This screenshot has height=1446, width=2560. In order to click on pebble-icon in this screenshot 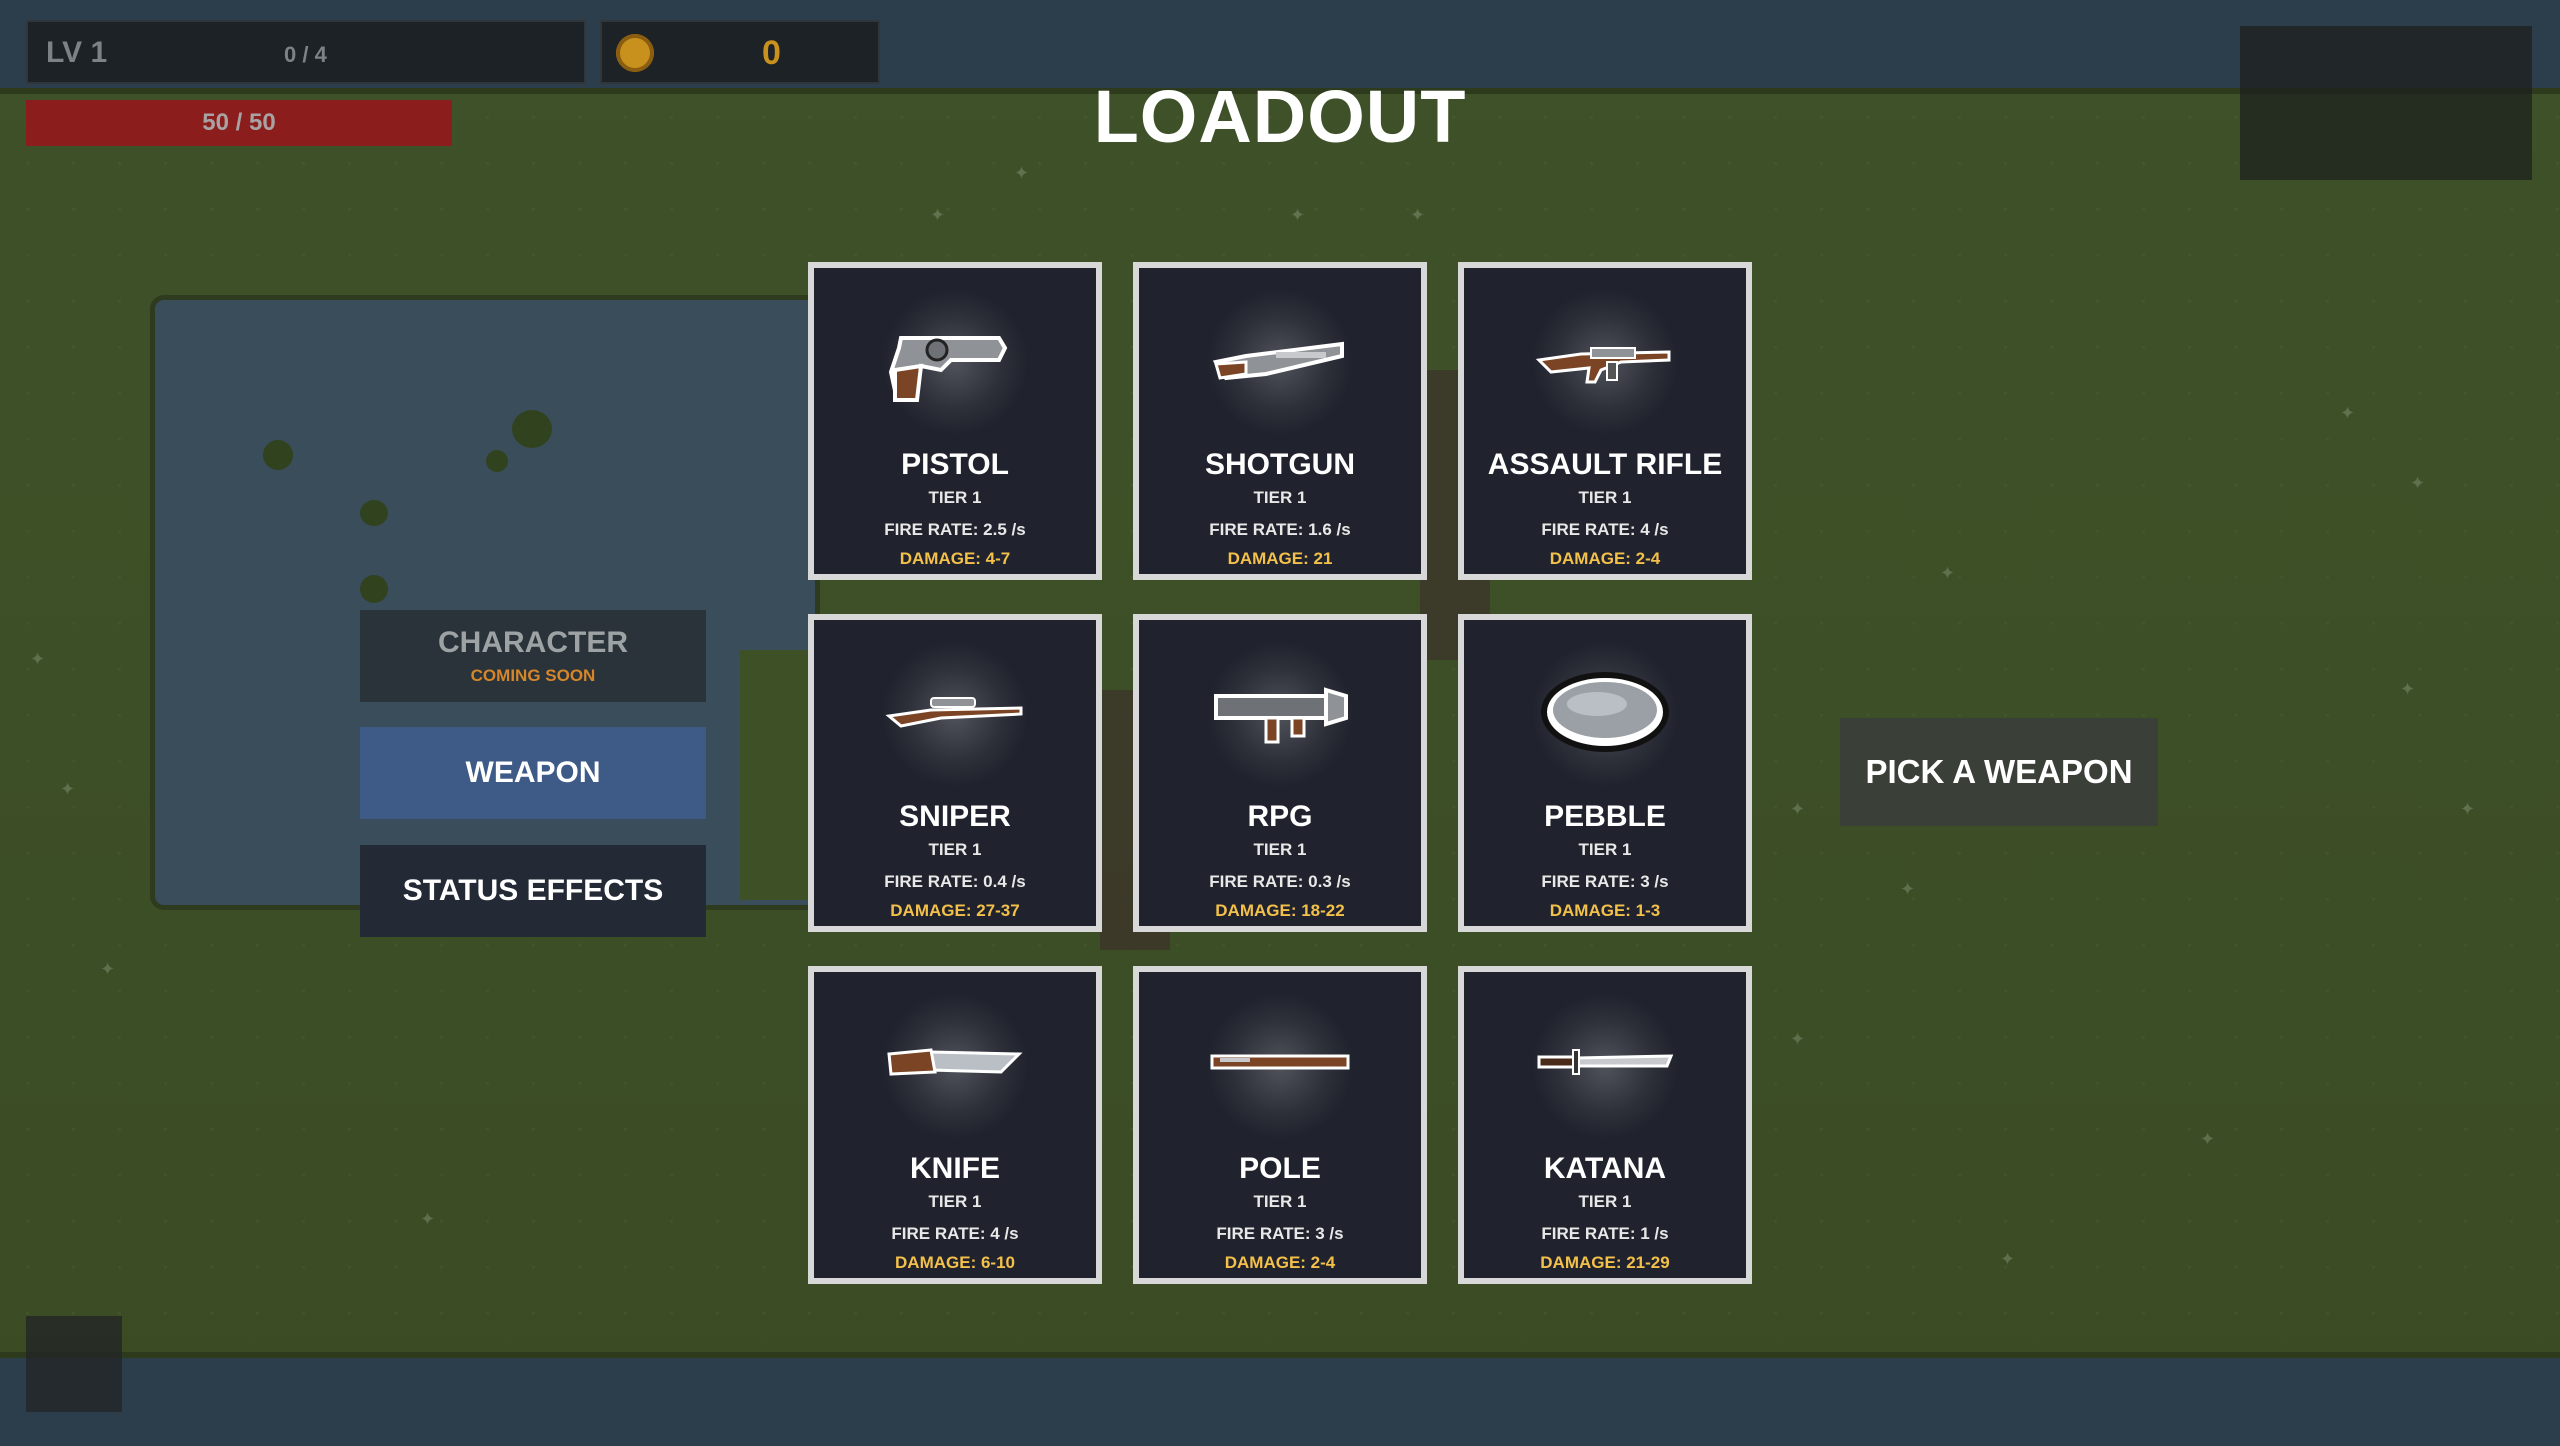, I will do `click(1605, 712)`.